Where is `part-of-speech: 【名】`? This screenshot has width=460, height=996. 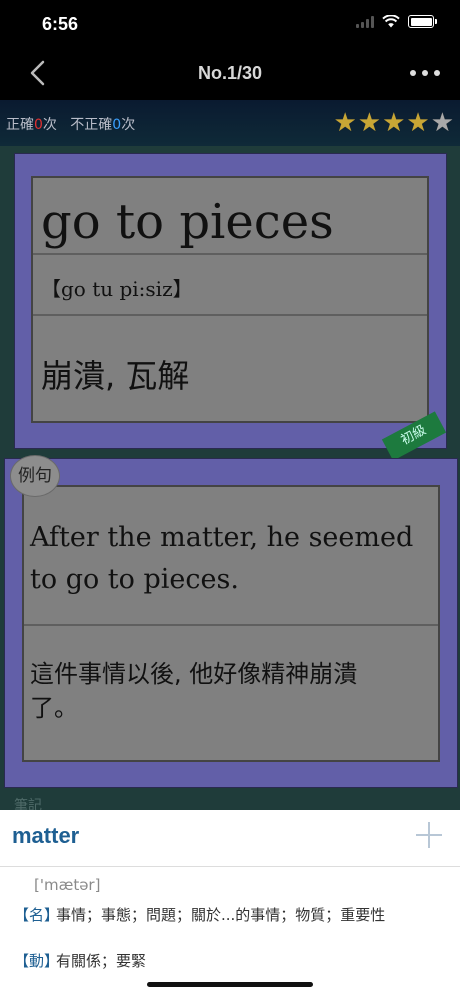 part-of-speech: 【名】 is located at coordinates (37, 915).